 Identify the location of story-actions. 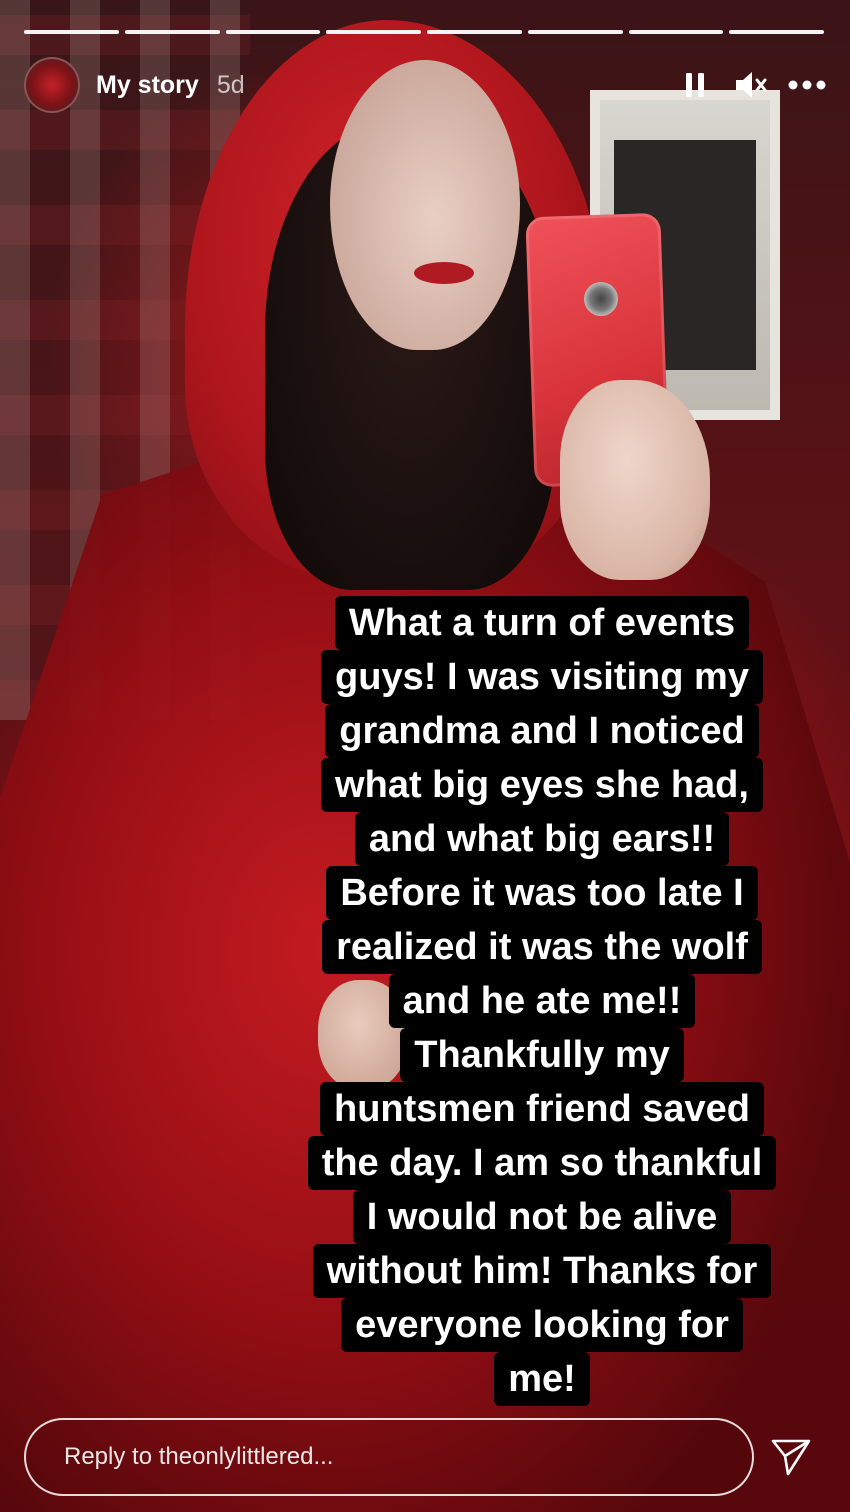
(751, 85).